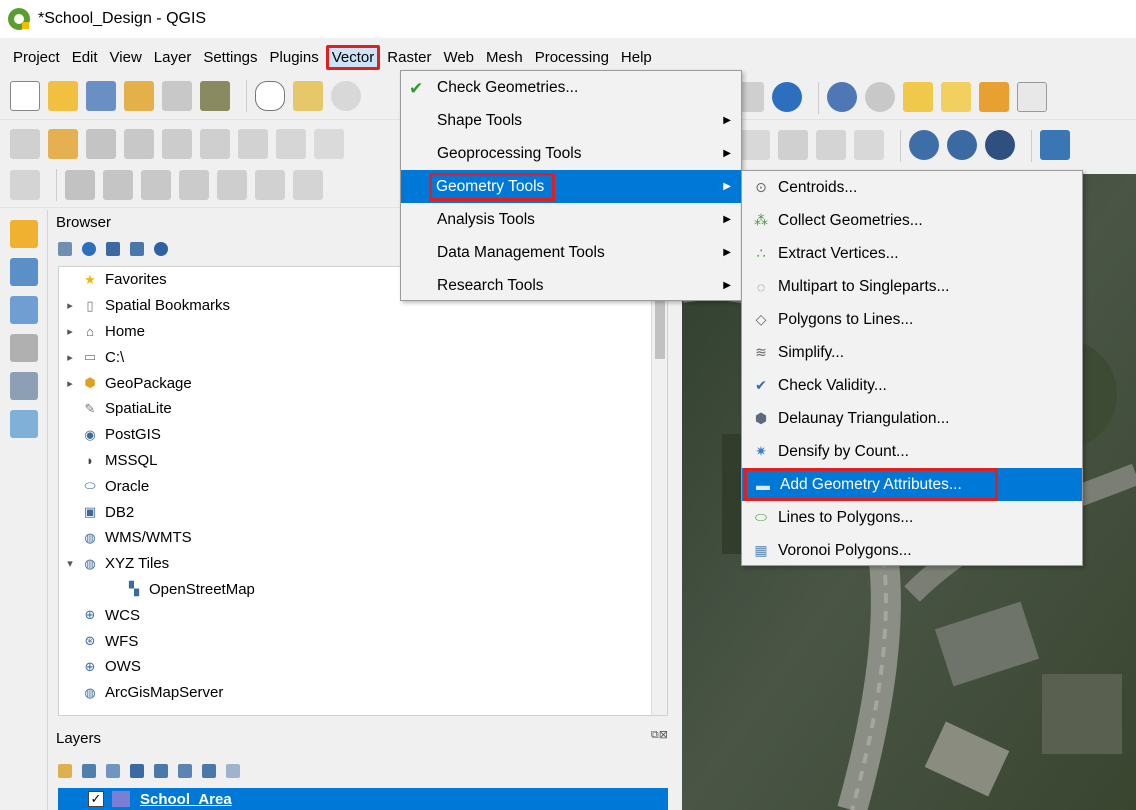  What do you see at coordinates (101, 143) in the screenshot?
I see `save-edits-icon` at bounding box center [101, 143].